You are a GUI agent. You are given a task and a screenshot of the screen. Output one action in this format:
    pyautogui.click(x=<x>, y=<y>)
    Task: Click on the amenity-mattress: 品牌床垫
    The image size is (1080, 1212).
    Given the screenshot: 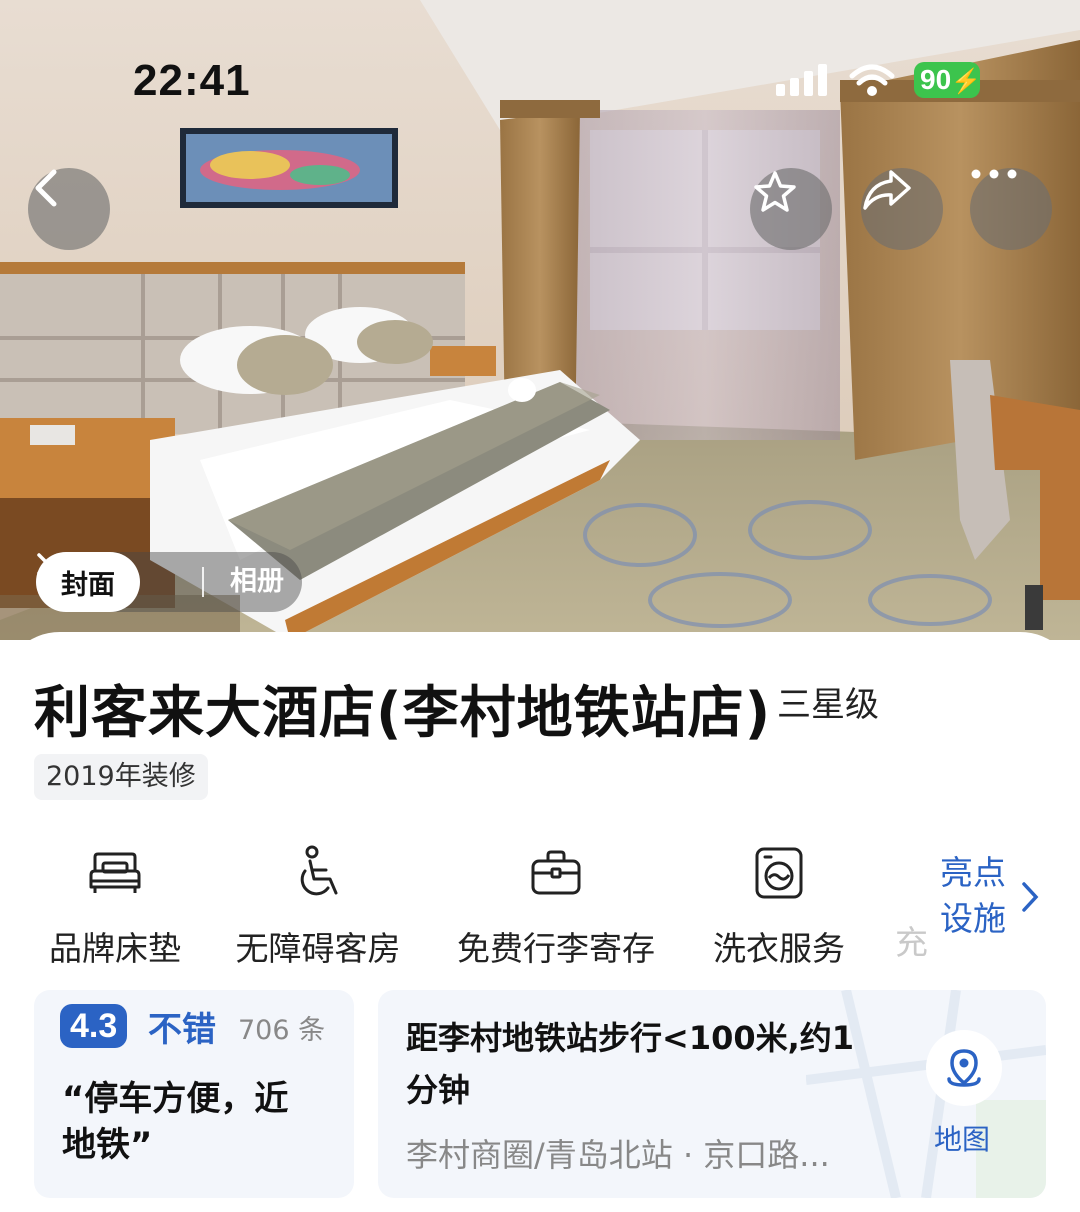 What is the action you would take?
    pyautogui.click(x=115, y=904)
    